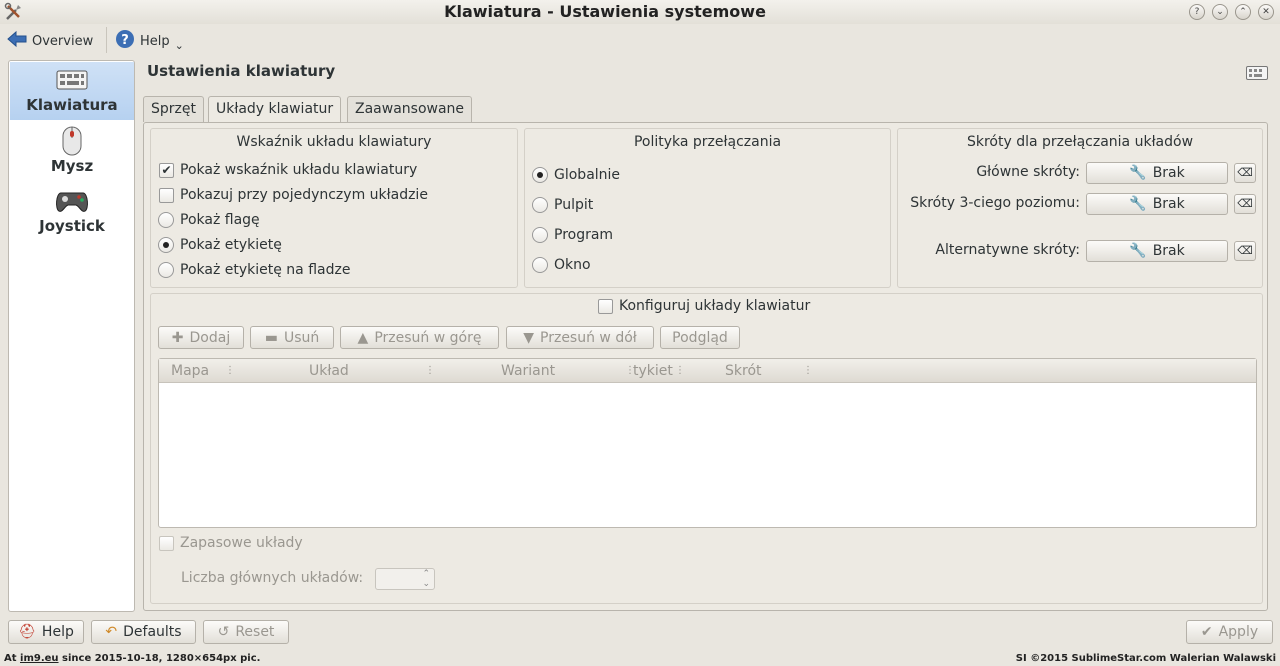  Describe the element at coordinates (743, 371) in the screenshot. I see `column-header-shortcut: Skrót` at that location.